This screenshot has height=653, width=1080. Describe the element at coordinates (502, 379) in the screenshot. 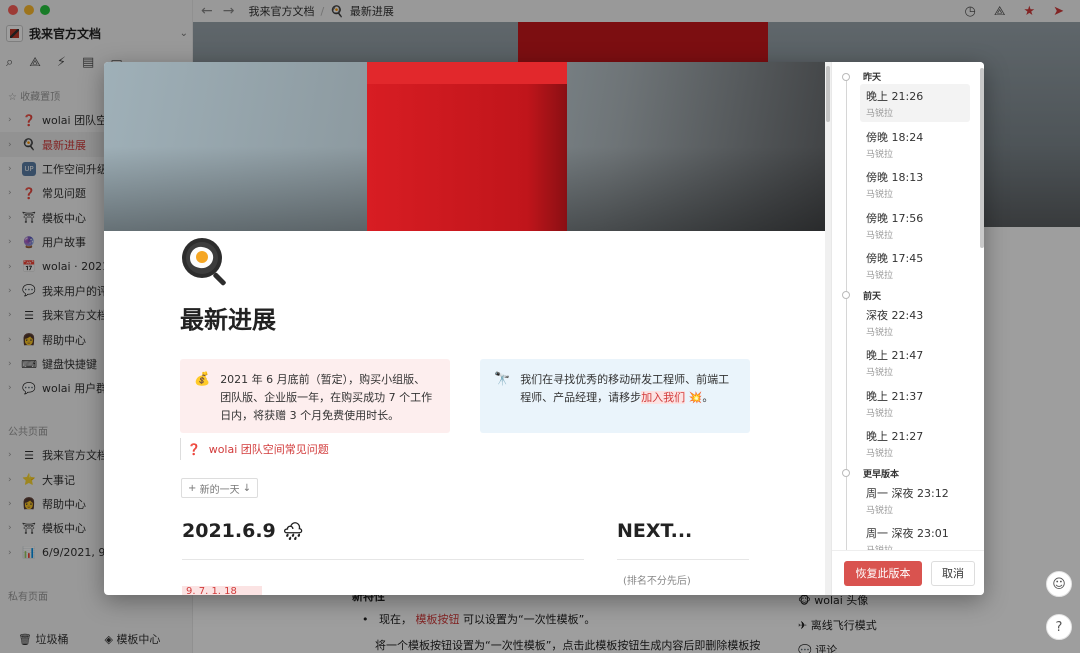

I see `telescope-icon: 🔭` at that location.